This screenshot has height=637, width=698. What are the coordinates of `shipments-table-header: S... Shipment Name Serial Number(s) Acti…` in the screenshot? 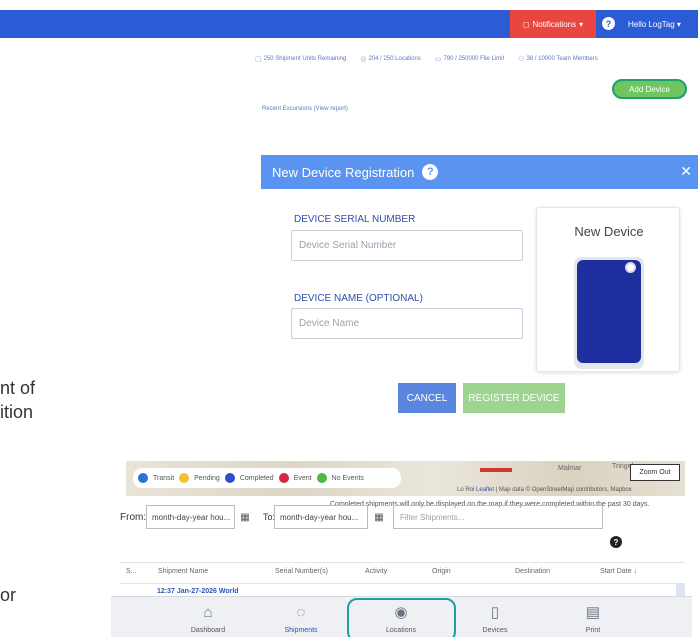 It's located at (402, 573).